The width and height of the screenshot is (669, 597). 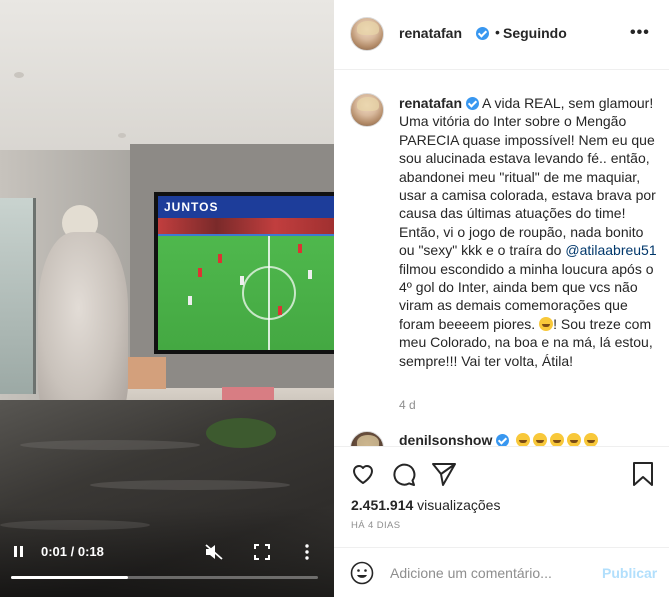 I want to click on comment-input, so click(x=490, y=573).